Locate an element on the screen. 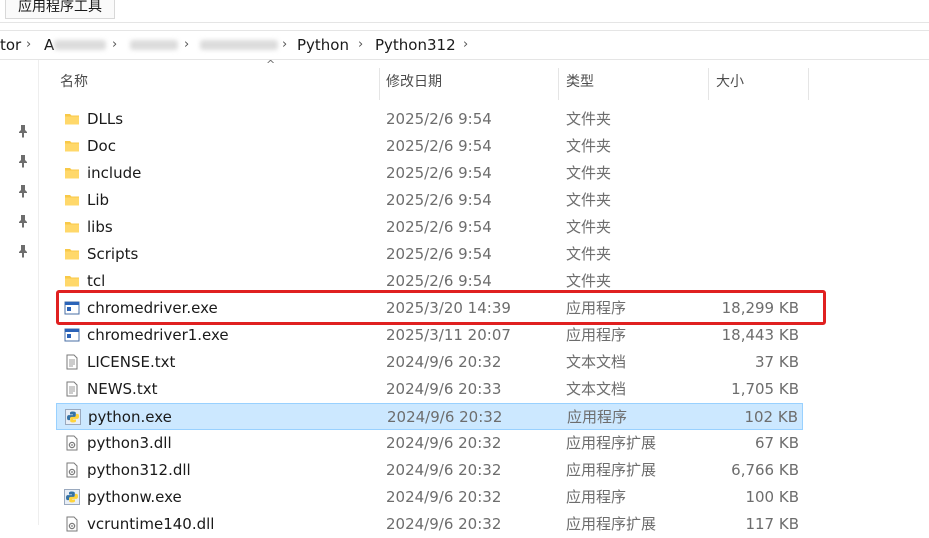 The height and width of the screenshot is (538, 929). file-name: Lib is located at coordinates (98, 200).